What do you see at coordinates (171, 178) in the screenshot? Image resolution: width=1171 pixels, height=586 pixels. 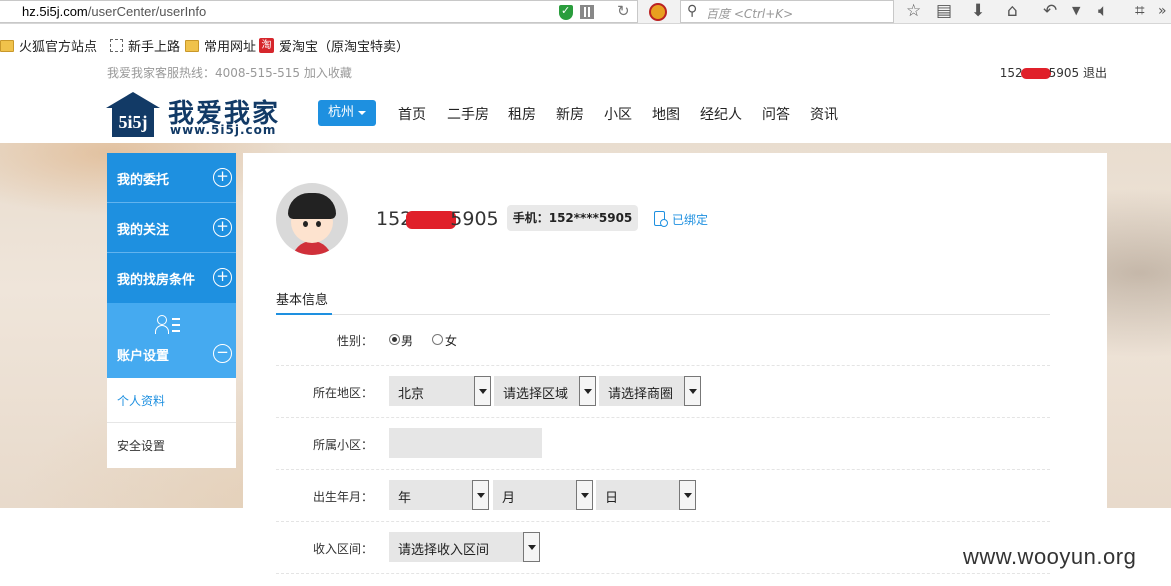 I see `sidebar-item-my-entrust: 我的委托 +` at bounding box center [171, 178].